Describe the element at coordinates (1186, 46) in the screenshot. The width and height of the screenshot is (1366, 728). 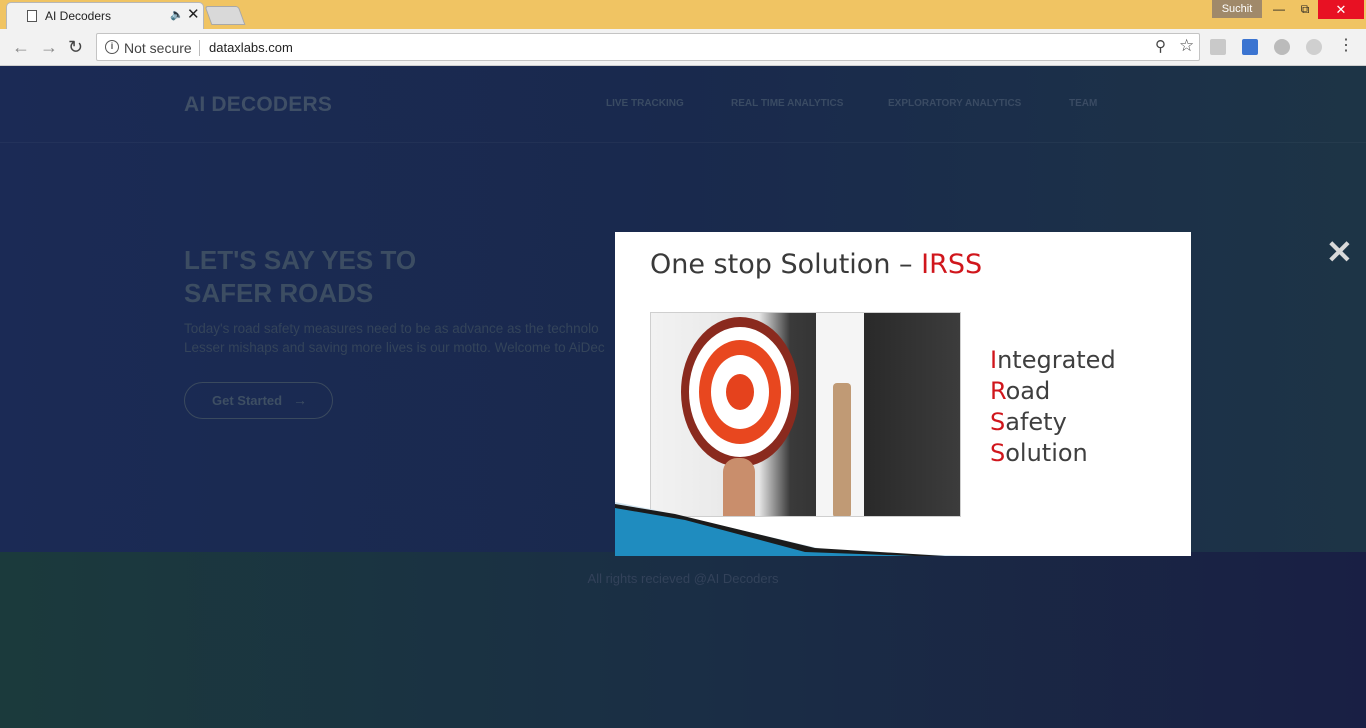
I see `bookmark-star-icon: ☆` at that location.